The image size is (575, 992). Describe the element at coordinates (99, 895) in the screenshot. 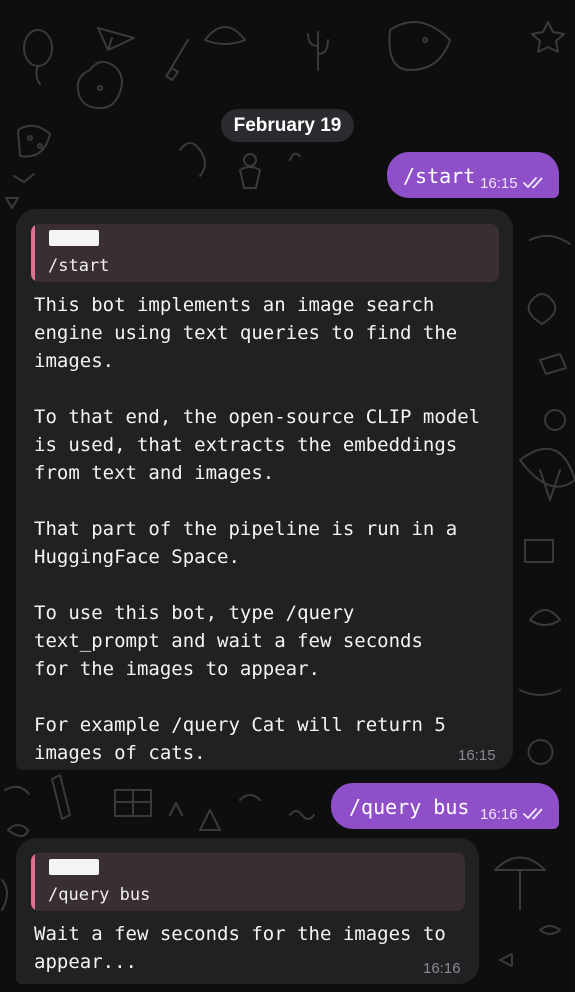

I see `reply-text: /query bus` at that location.